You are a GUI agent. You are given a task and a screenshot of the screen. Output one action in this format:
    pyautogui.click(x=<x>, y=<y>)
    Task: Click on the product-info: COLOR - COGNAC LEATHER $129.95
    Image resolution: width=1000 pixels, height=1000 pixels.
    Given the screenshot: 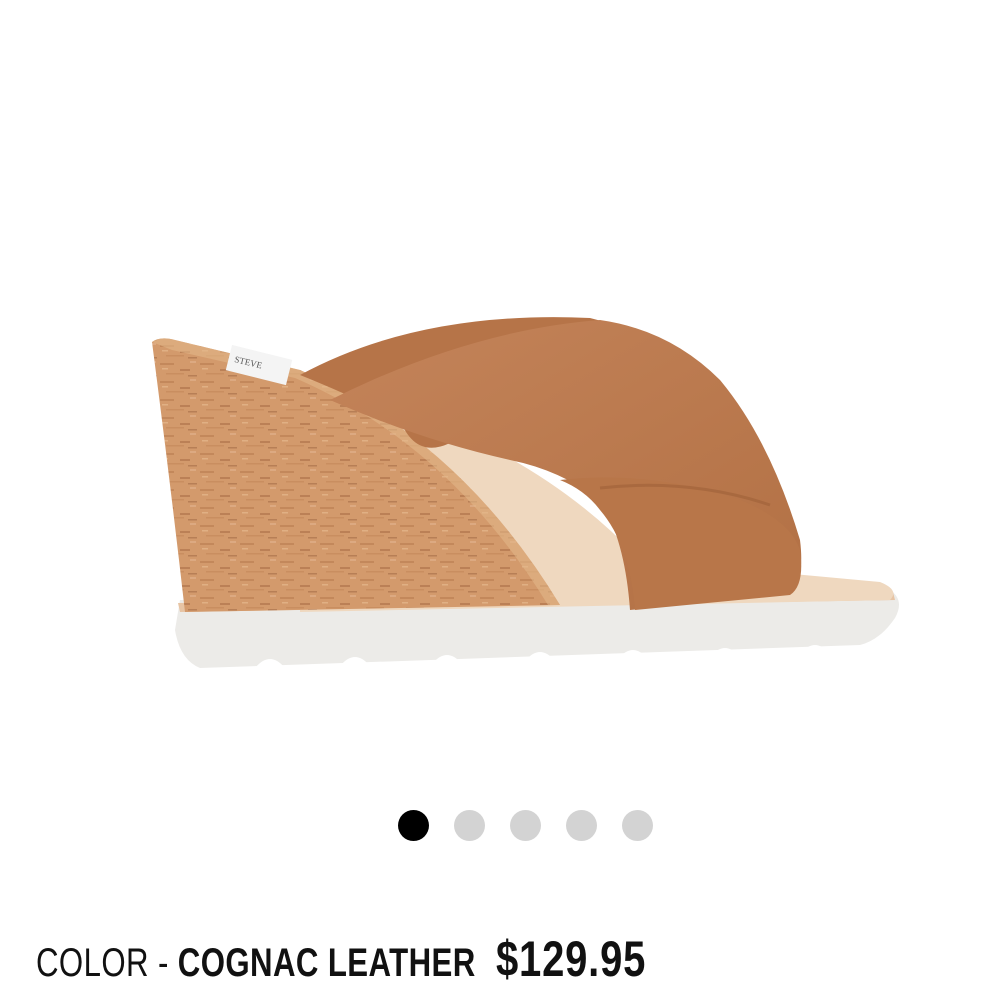 What is the action you would take?
    pyautogui.click(x=360, y=960)
    